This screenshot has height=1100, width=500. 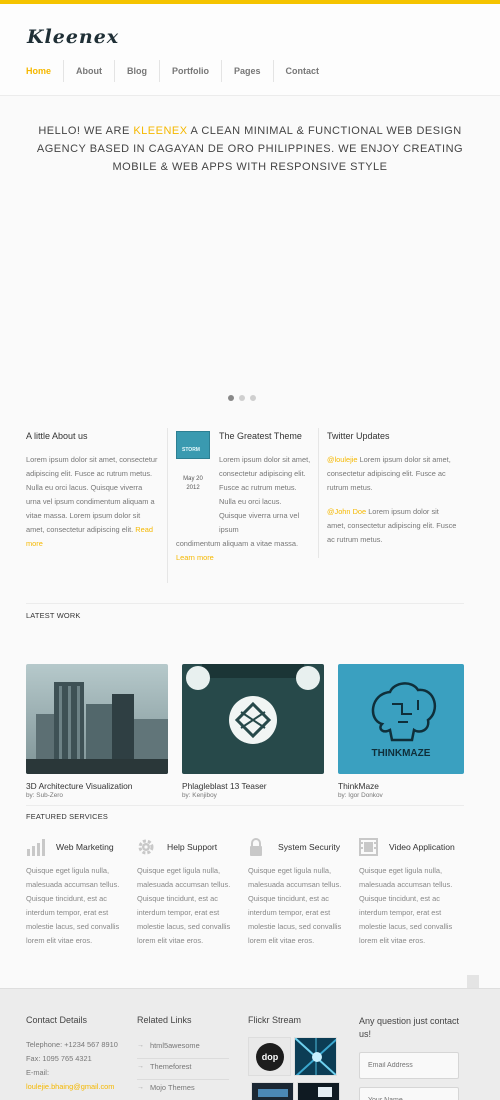 I want to click on slider-dots, so click(x=242, y=398).